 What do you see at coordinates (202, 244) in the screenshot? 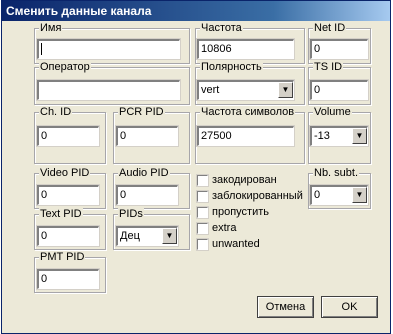
I see `unwanted-checkbox` at bounding box center [202, 244].